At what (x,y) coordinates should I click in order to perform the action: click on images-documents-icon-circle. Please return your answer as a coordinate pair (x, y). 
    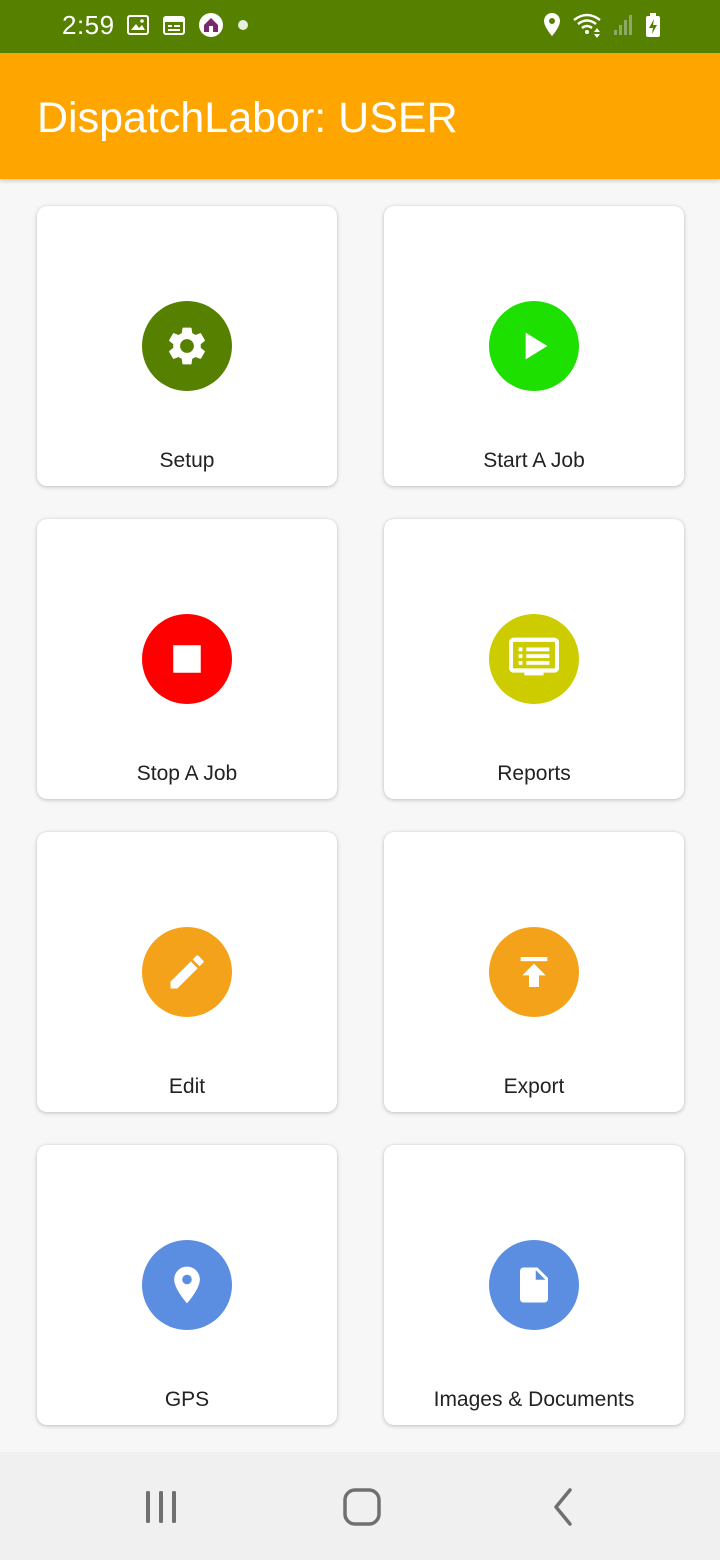
    Looking at the image, I should click on (534, 1285).